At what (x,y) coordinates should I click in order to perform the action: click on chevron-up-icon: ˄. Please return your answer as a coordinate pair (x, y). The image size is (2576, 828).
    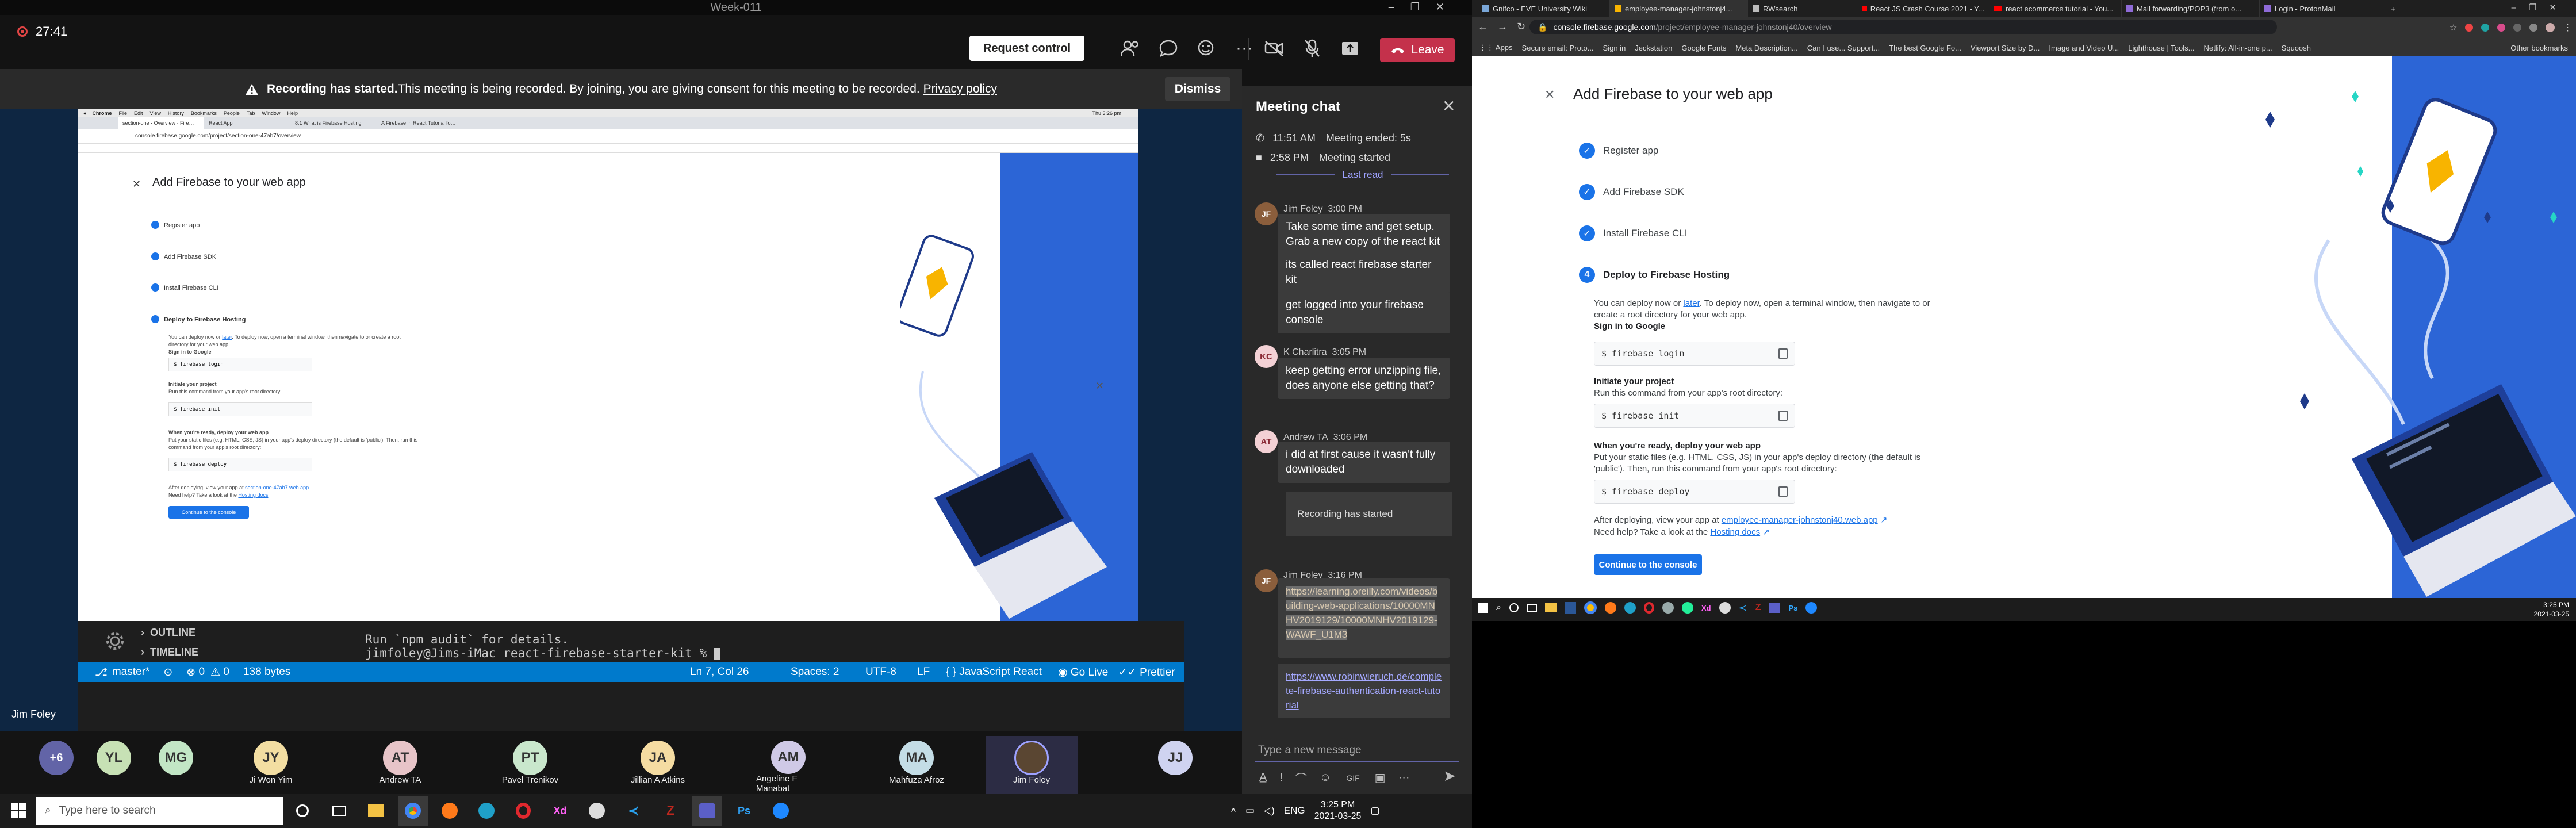
    Looking at the image, I should click on (1233, 810).